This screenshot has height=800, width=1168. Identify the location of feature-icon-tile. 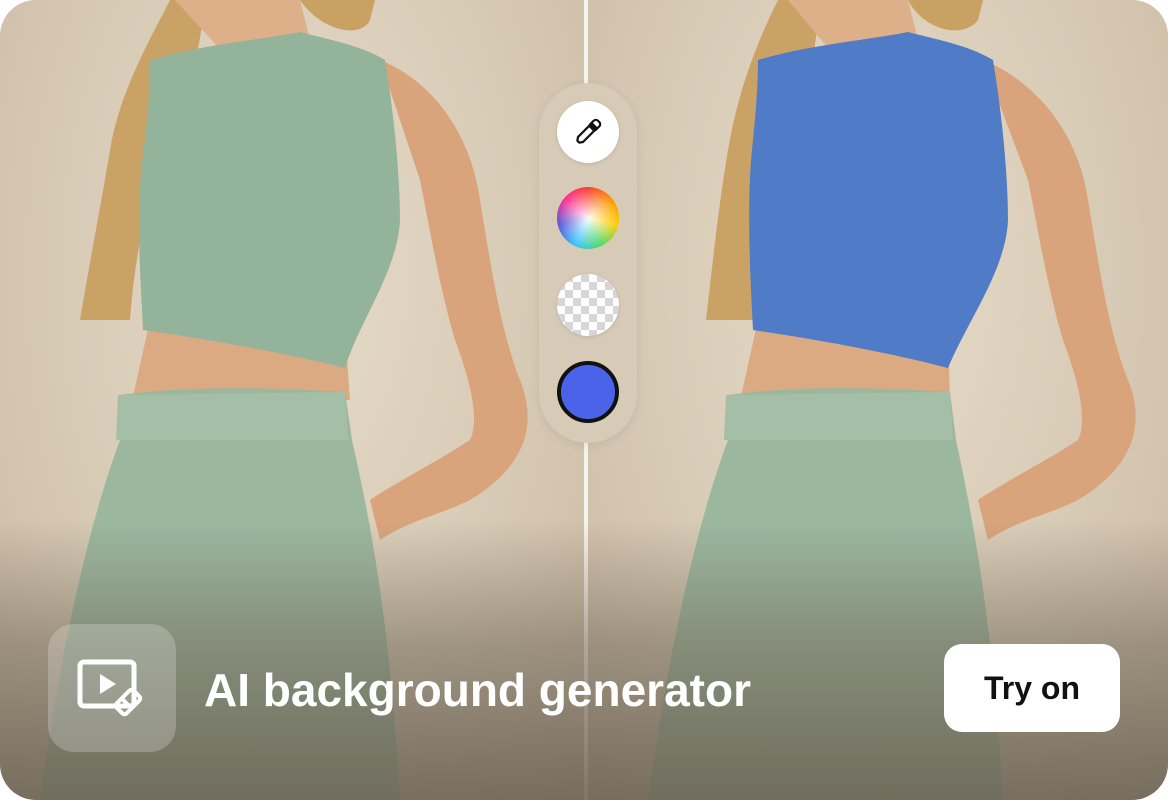
(112, 688).